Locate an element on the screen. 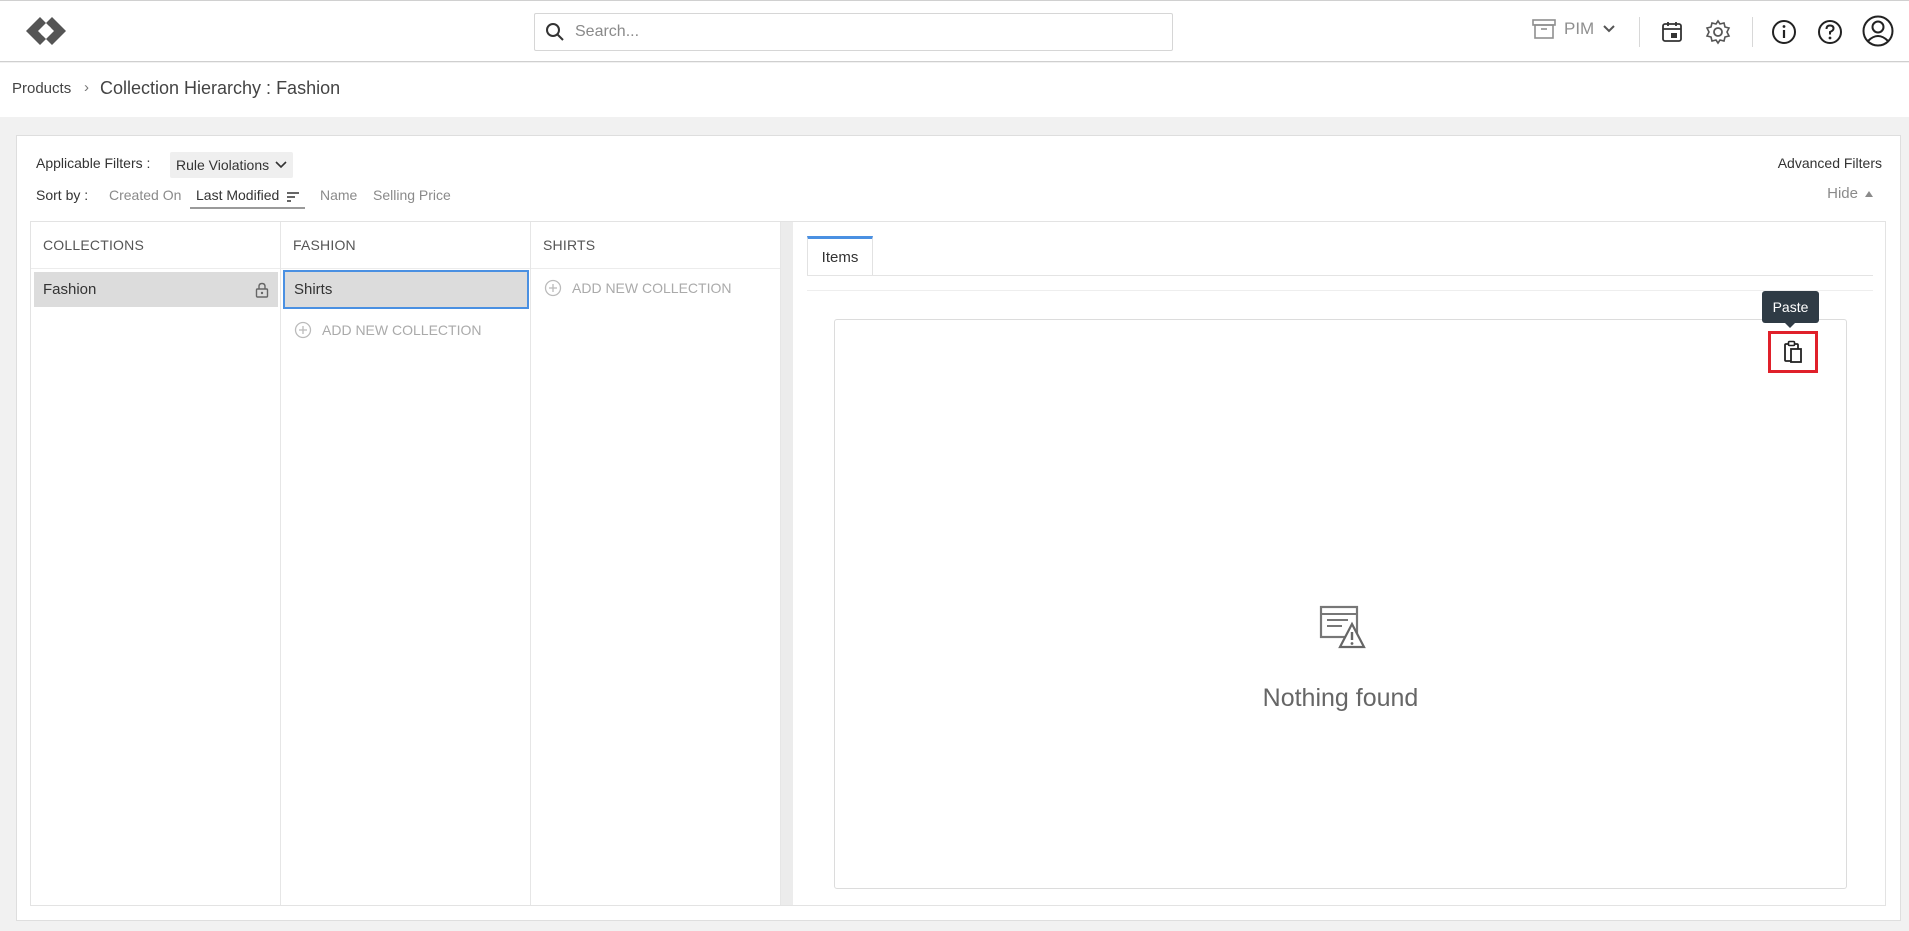 This screenshot has height=931, width=1909. calendar-box-icon is located at coordinates (1672, 32).